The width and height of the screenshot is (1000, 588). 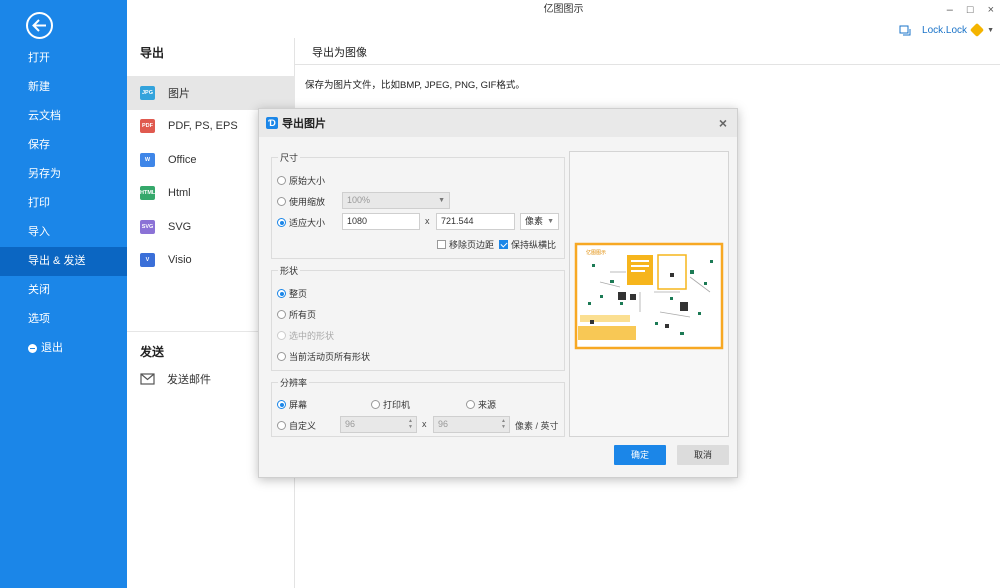 I want to click on dpi-y-stepper: 96 ▲ ▼, so click(x=471, y=424).